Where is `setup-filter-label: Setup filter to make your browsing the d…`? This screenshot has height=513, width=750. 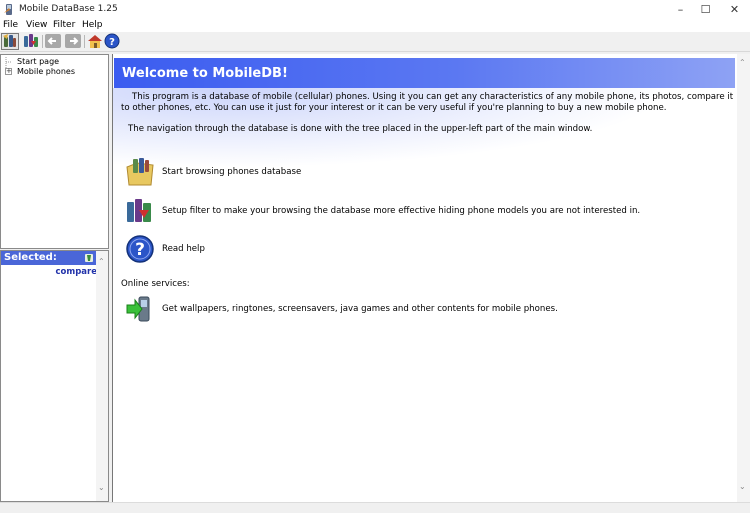
setup-filter-label: Setup filter to make your browsing the d… is located at coordinates (401, 211).